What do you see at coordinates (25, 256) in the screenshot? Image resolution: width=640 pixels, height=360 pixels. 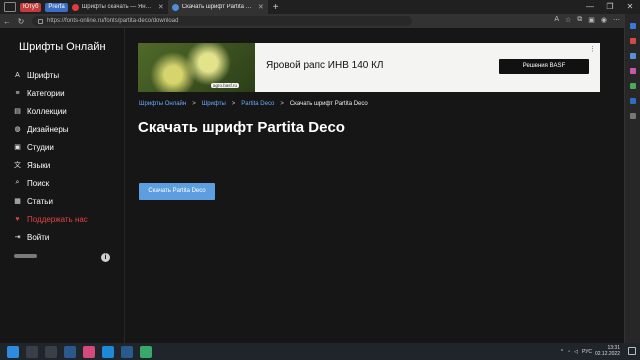 I see `theme-toggle-slider` at bounding box center [25, 256].